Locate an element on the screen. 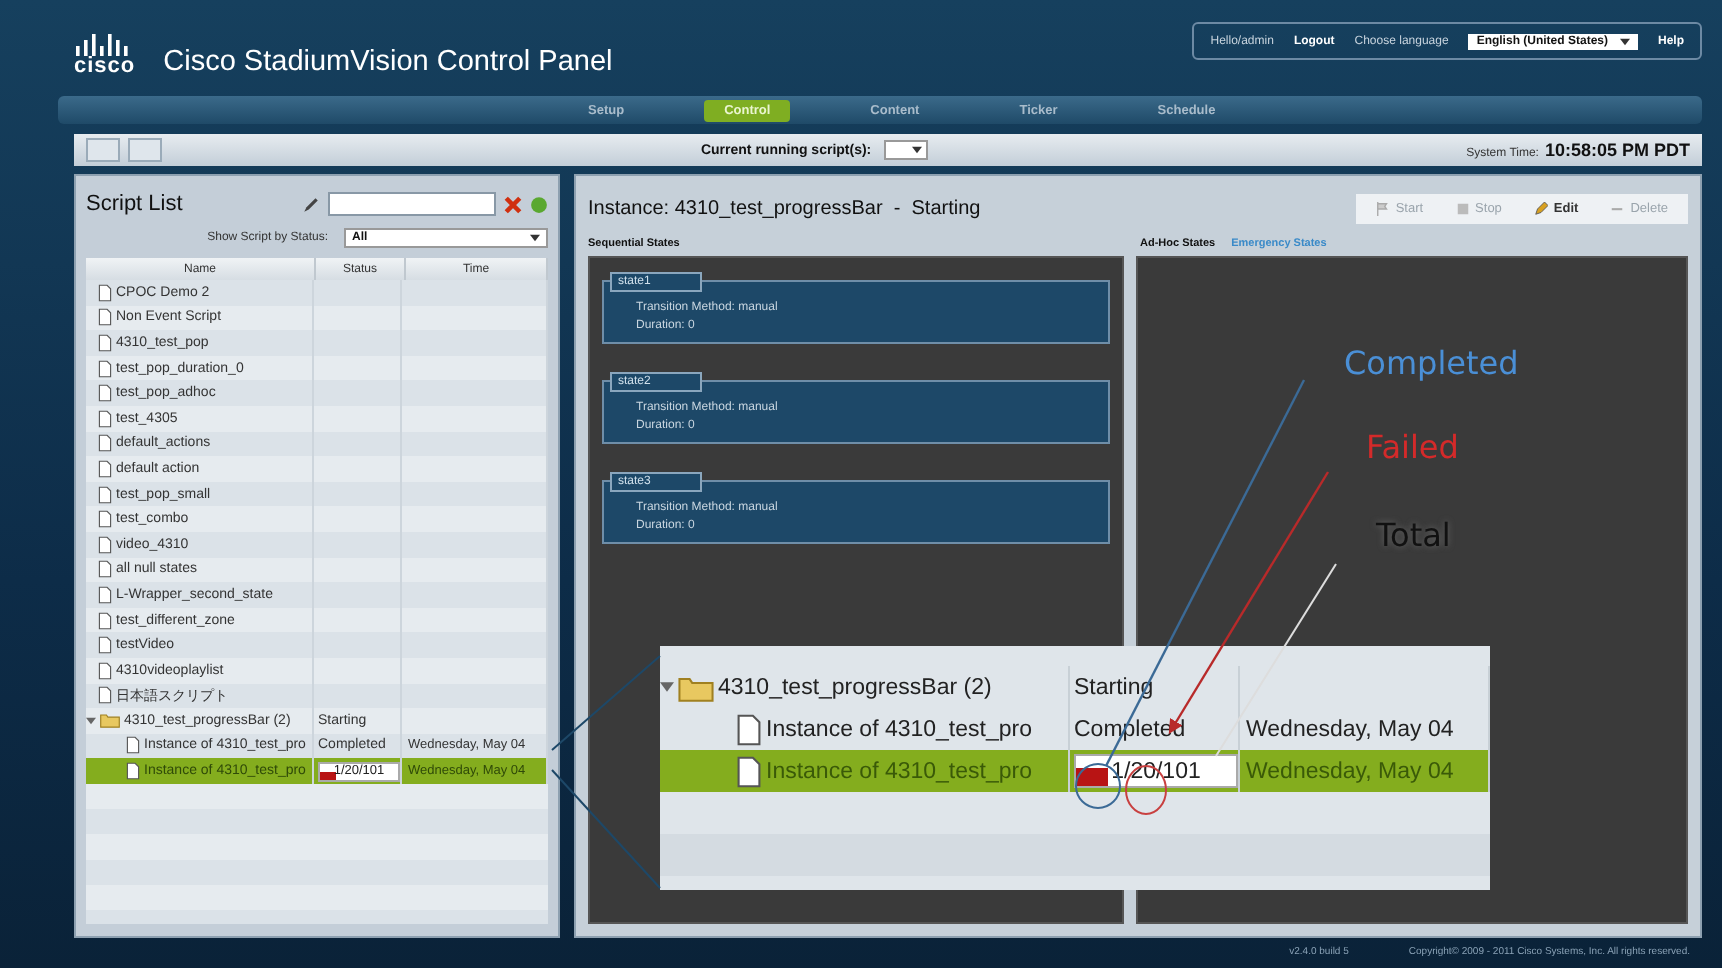 The image size is (1722, 968). close-icon is located at coordinates (513, 204).